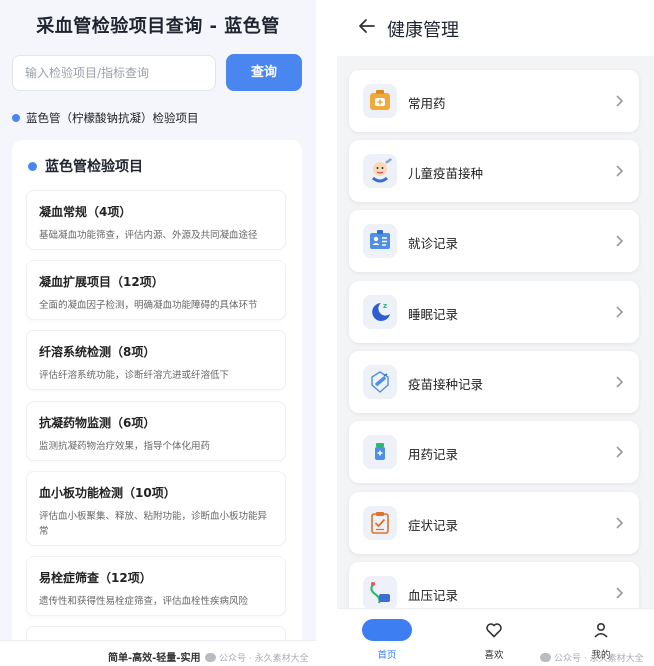 The width and height of the screenshot is (654, 666). Describe the element at coordinates (494, 171) in the screenshot. I see `menu-row-child-vaccine: 儿童疫苗接种` at that location.